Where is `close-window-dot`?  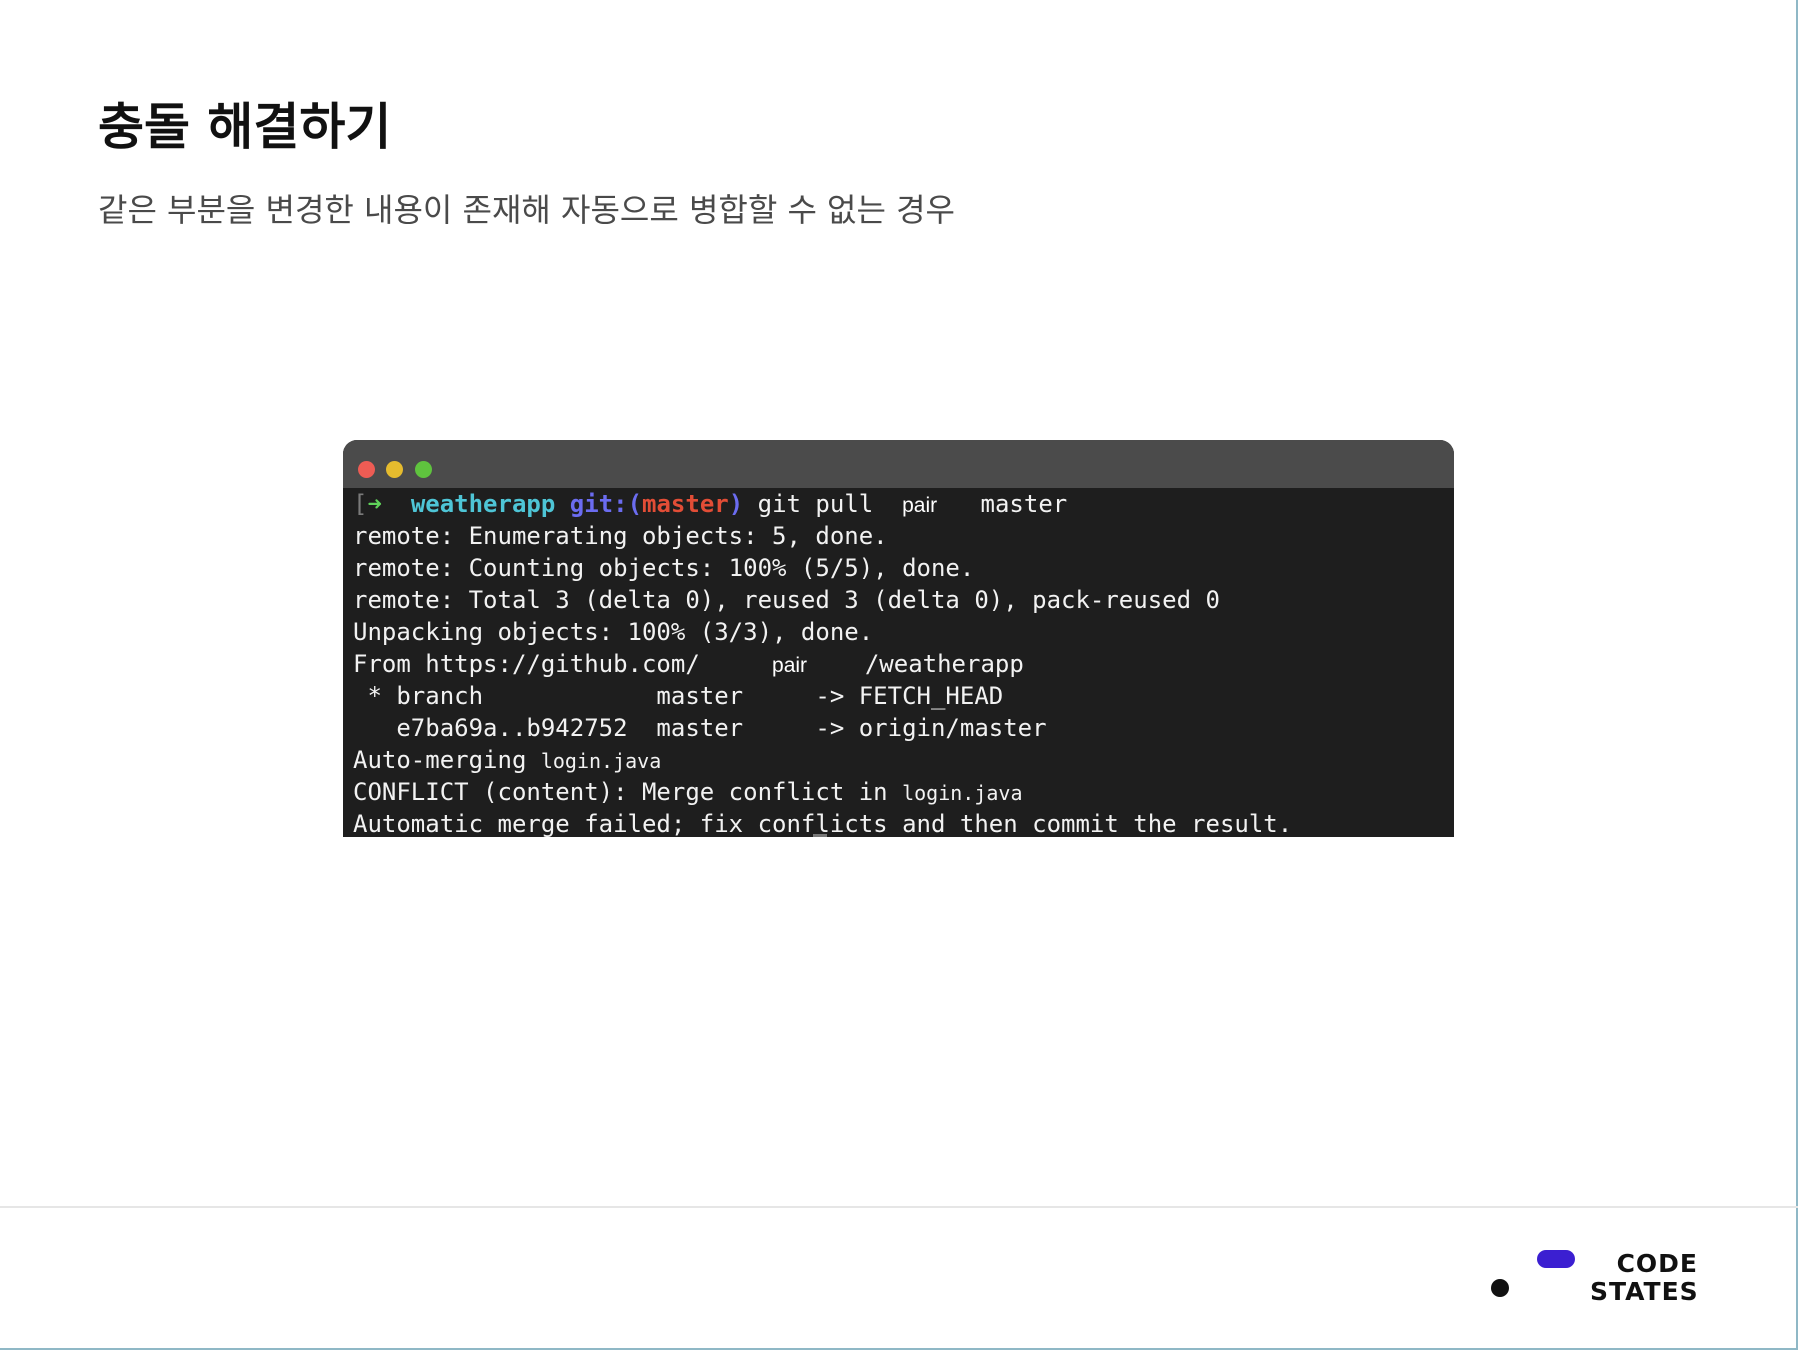 close-window-dot is located at coordinates (366, 469).